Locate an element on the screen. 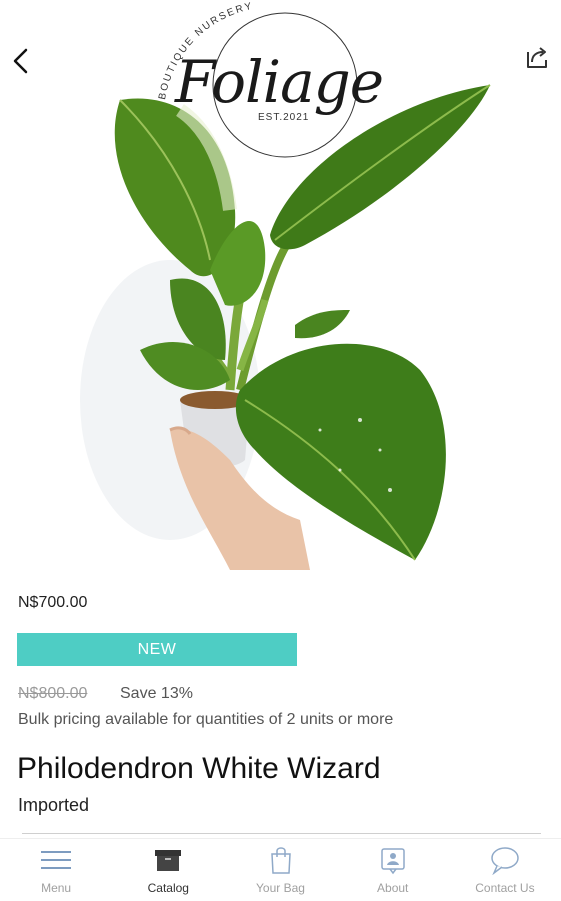  nav-item-catalog: Catalog is located at coordinates (168, 870).